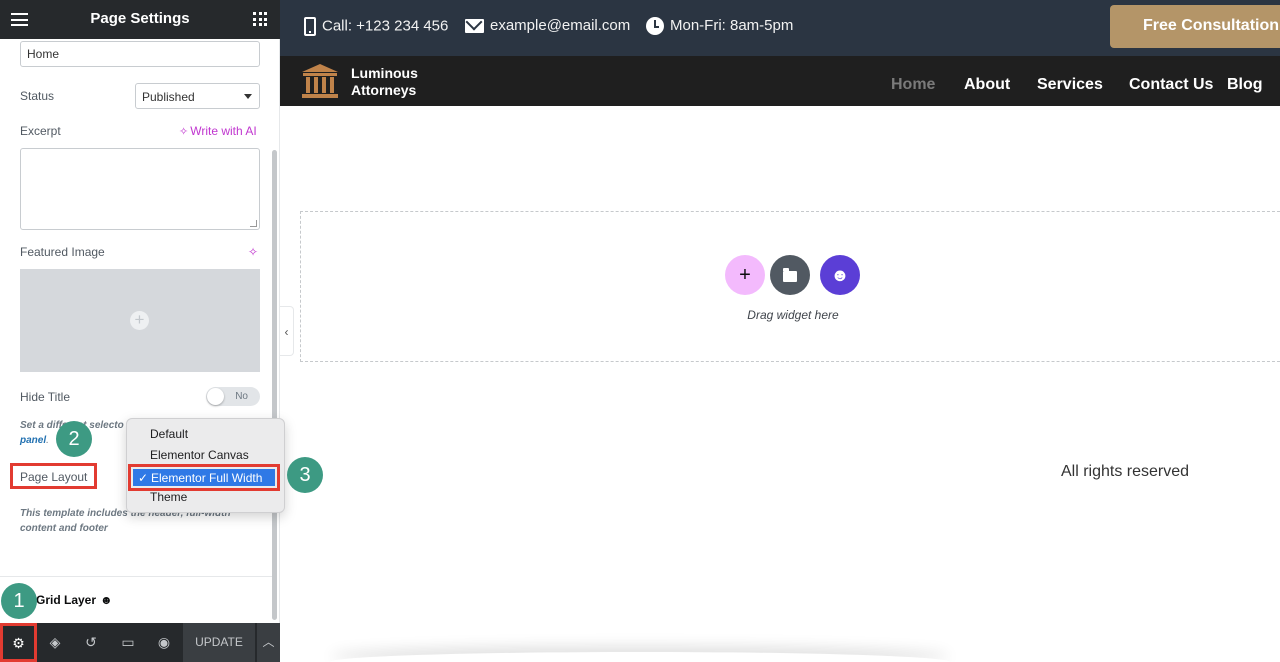 The height and width of the screenshot is (662, 1280). I want to click on email-info: example@email.com, so click(547, 25).